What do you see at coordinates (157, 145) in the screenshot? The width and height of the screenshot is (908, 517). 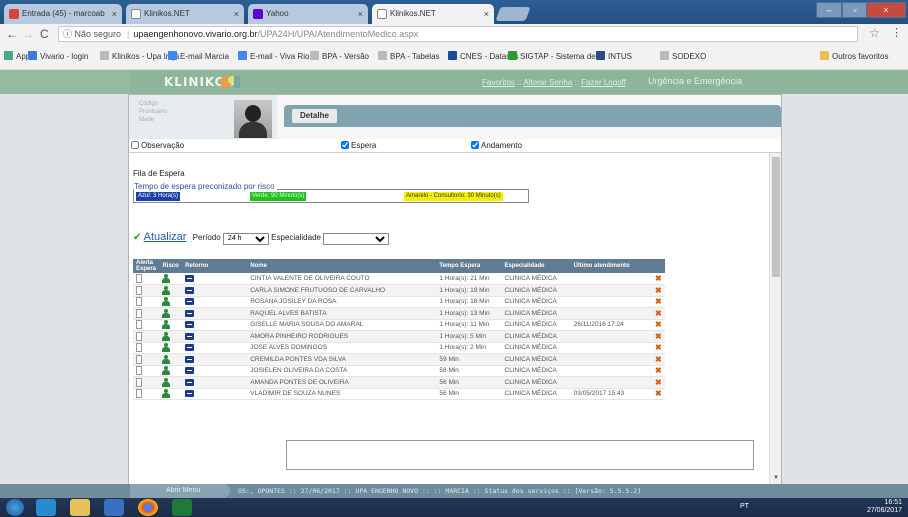 I see `observacao-checkbox: Observação` at bounding box center [157, 145].